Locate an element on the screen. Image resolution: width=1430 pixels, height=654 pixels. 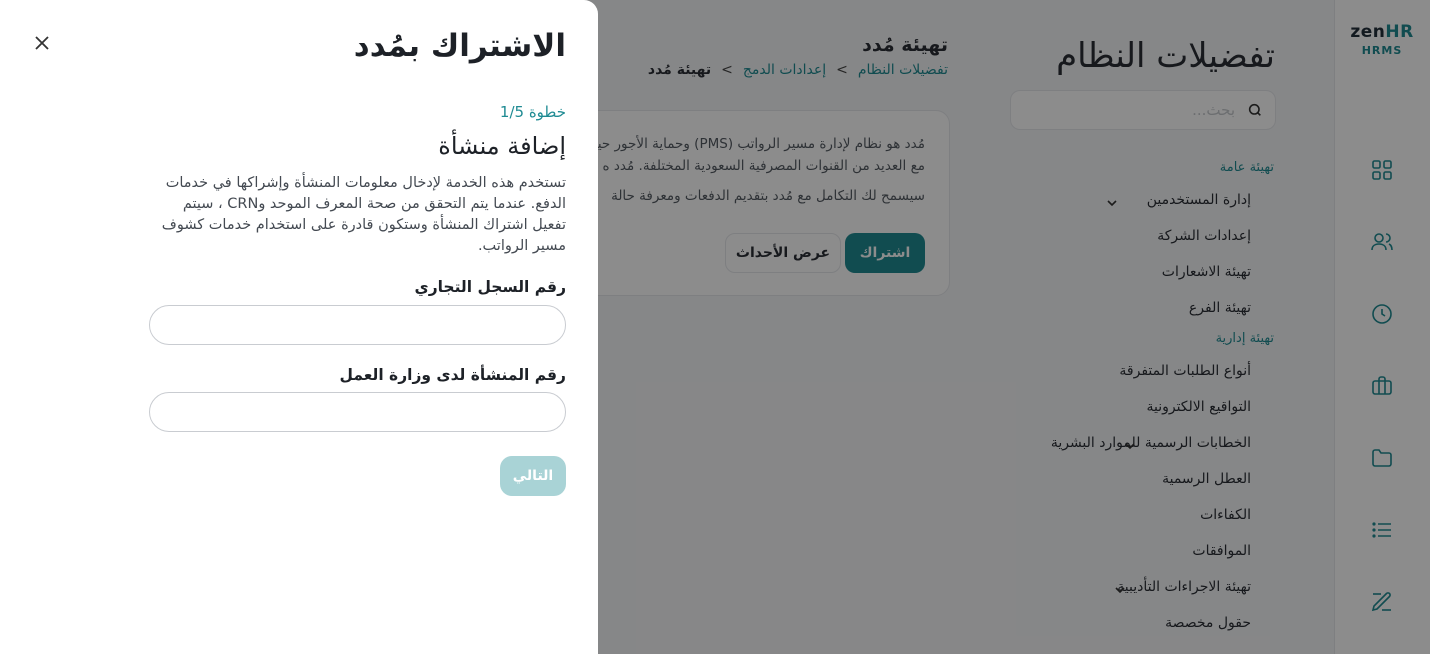
cr-number-input is located at coordinates (357, 325).